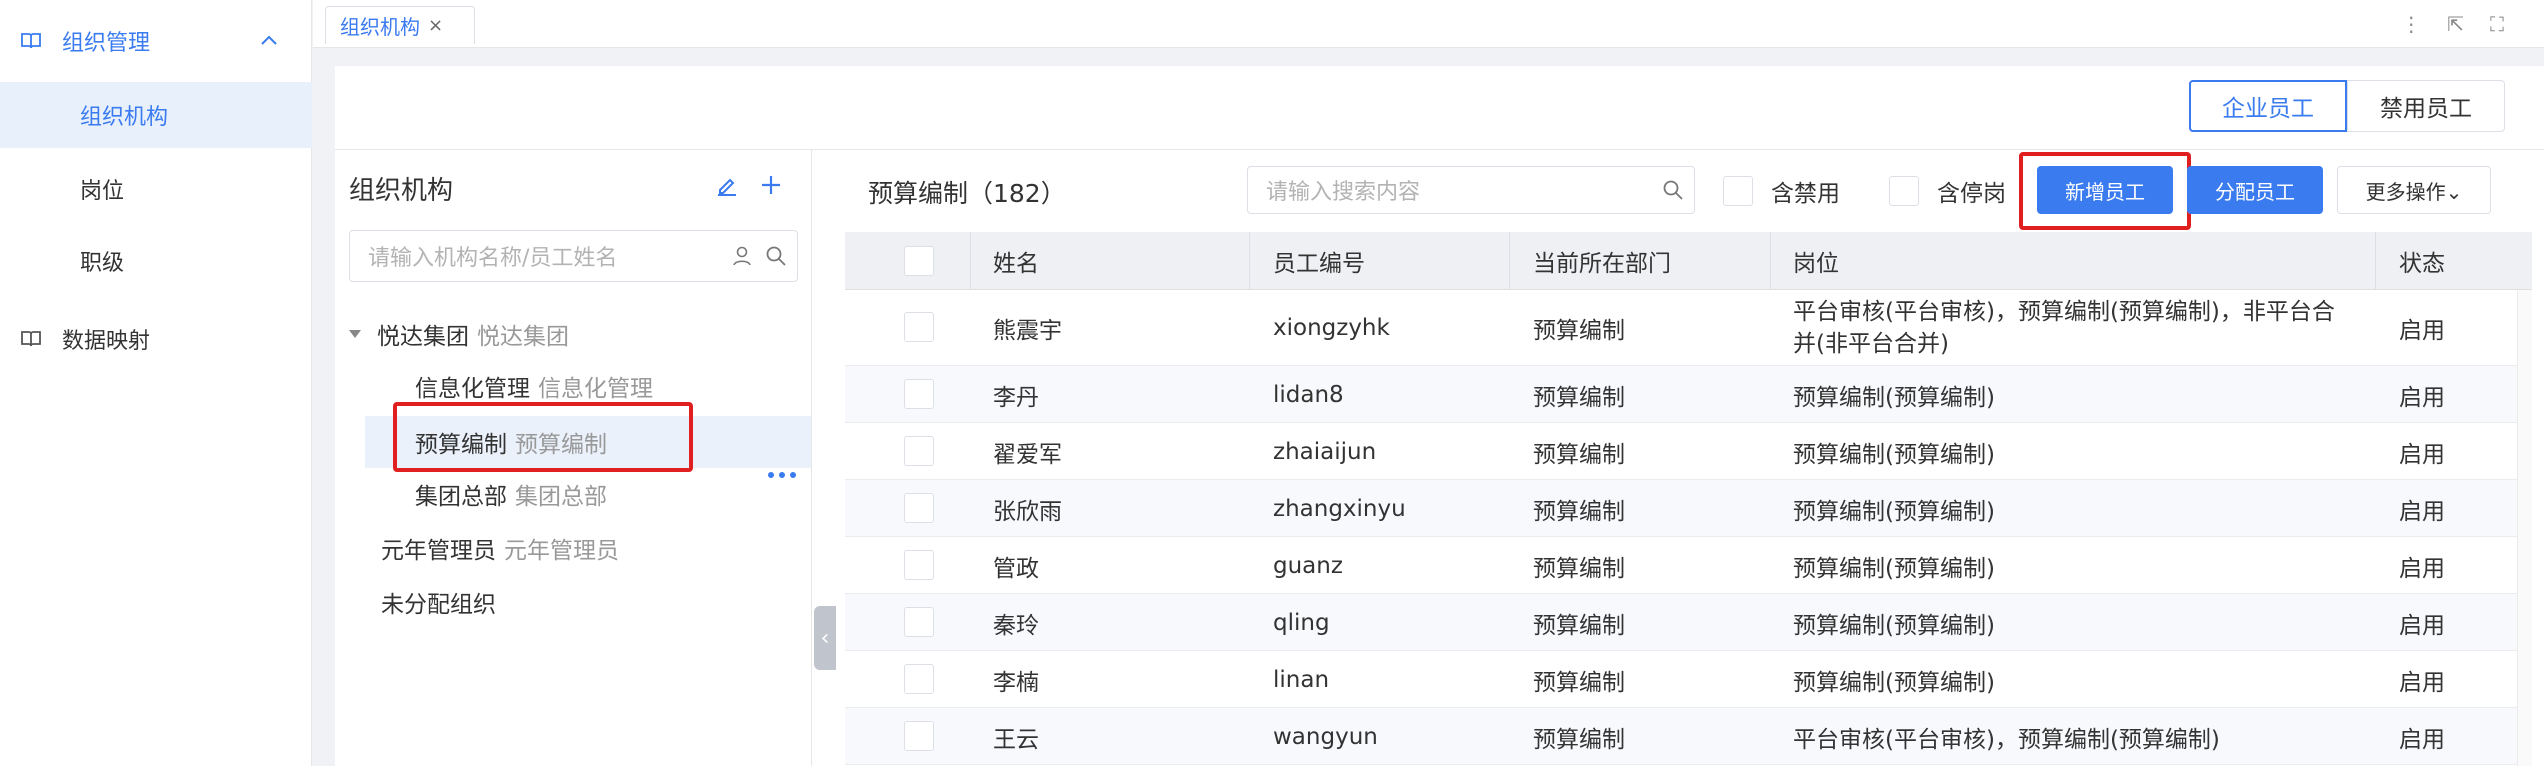 This screenshot has width=2544, height=766. What do you see at coordinates (1308, 394) in the screenshot?
I see `cell-code: lidan8` at bounding box center [1308, 394].